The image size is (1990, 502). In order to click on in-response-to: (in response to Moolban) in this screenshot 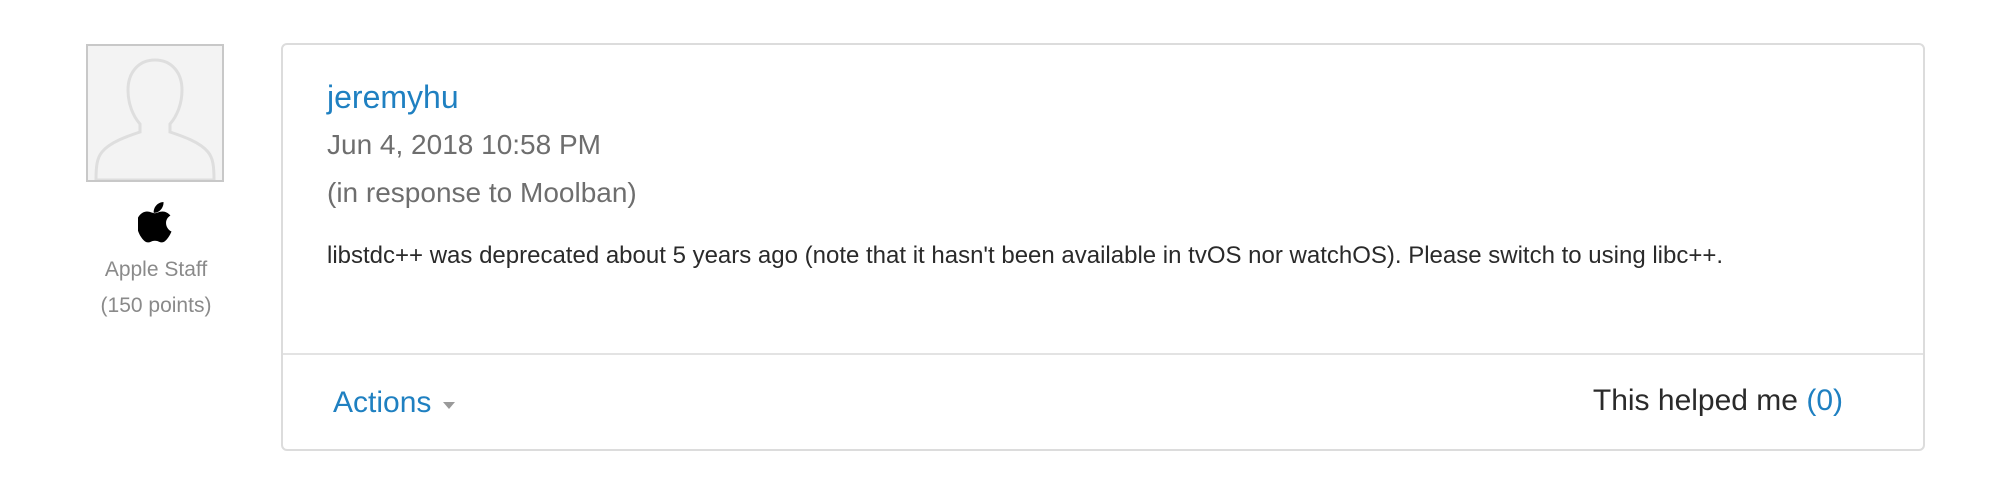, I will do `click(1105, 193)`.